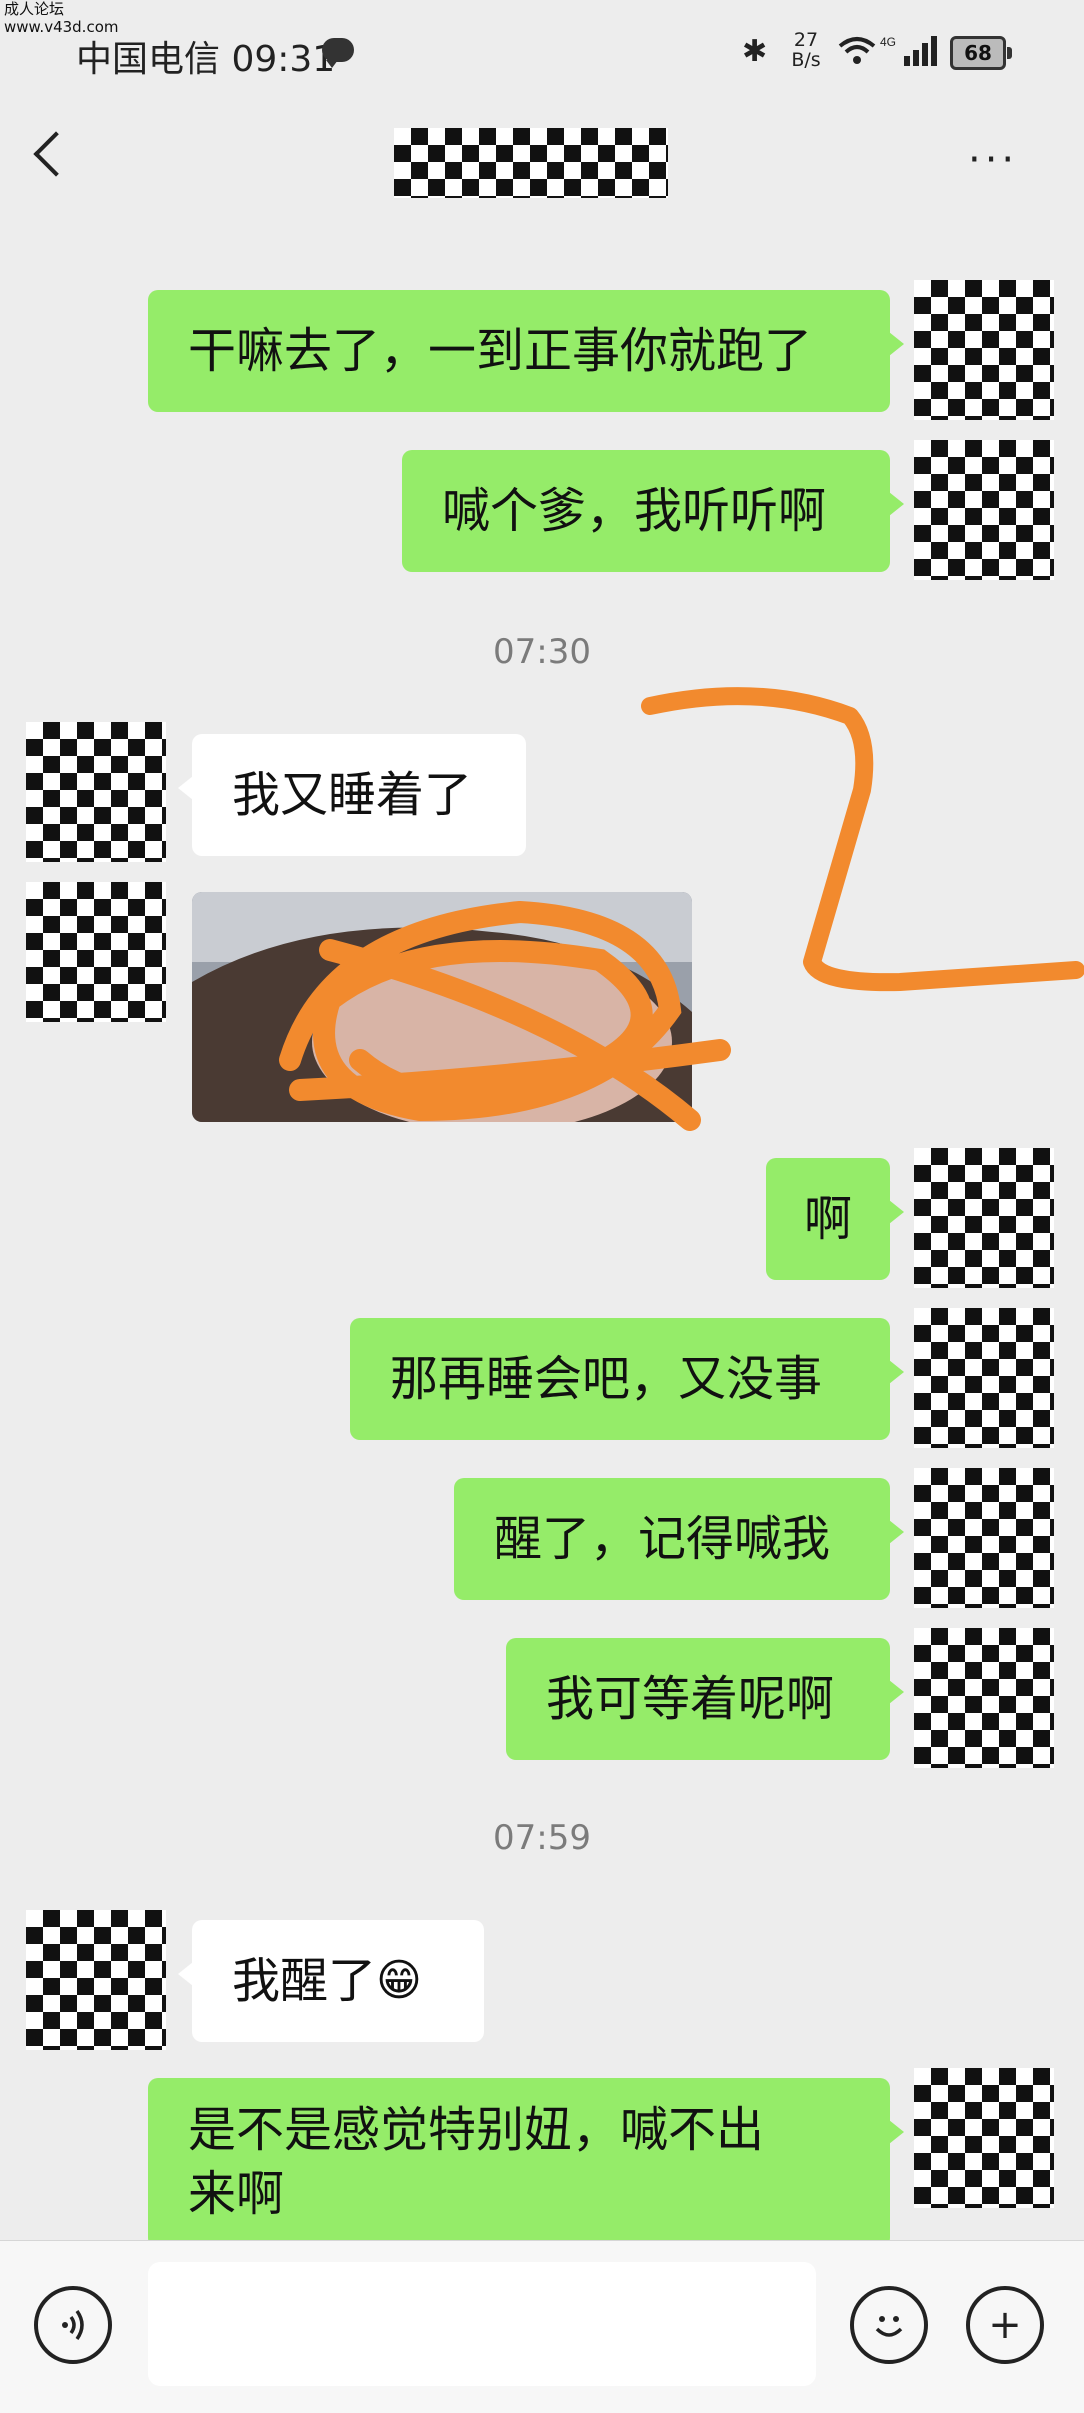  Describe the element at coordinates (606, 1379) in the screenshot. I see `message-text: 那再睡会吧，又没事` at that location.